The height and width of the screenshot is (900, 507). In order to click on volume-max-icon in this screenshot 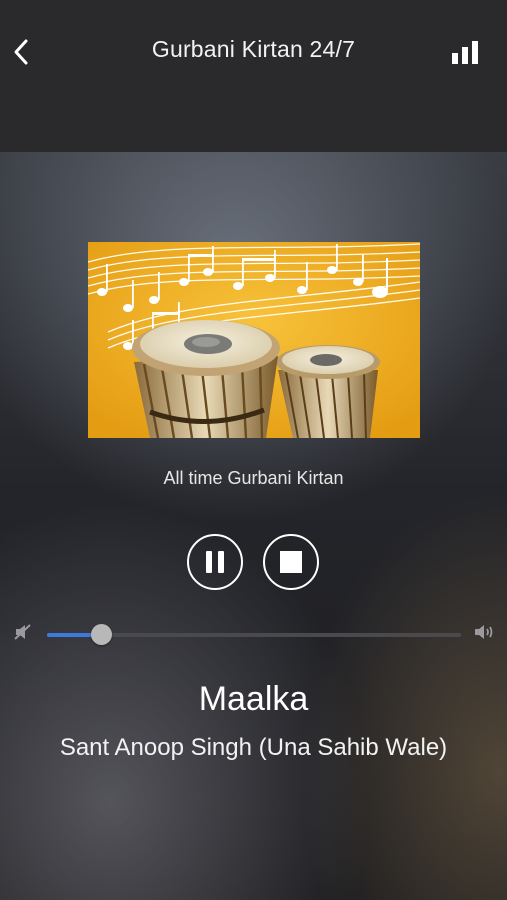, I will do `click(484, 632)`.